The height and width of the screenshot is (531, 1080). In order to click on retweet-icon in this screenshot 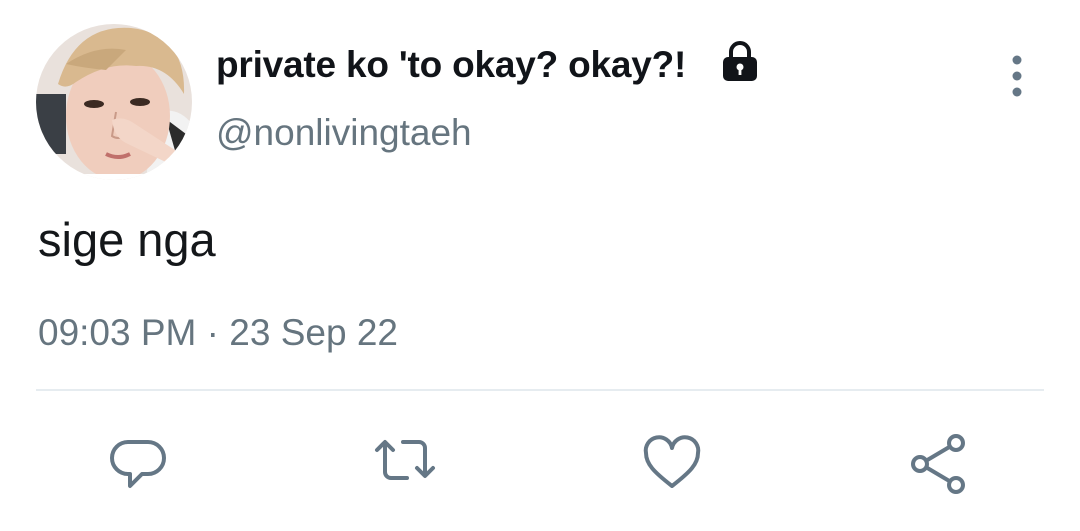, I will do `click(405, 460)`.